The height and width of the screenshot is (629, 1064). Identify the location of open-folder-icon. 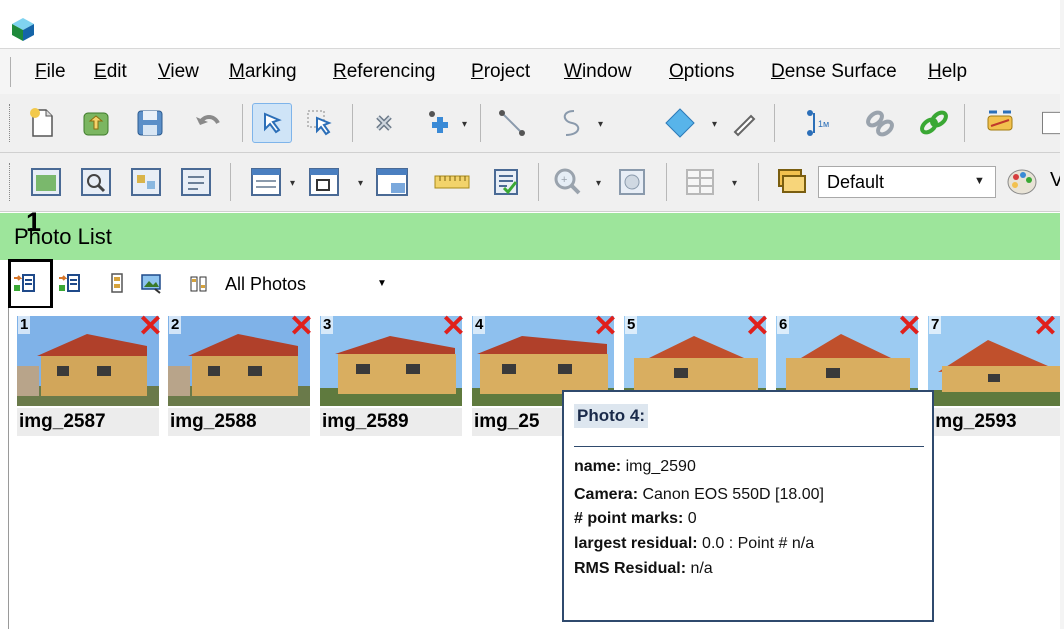
(96, 124).